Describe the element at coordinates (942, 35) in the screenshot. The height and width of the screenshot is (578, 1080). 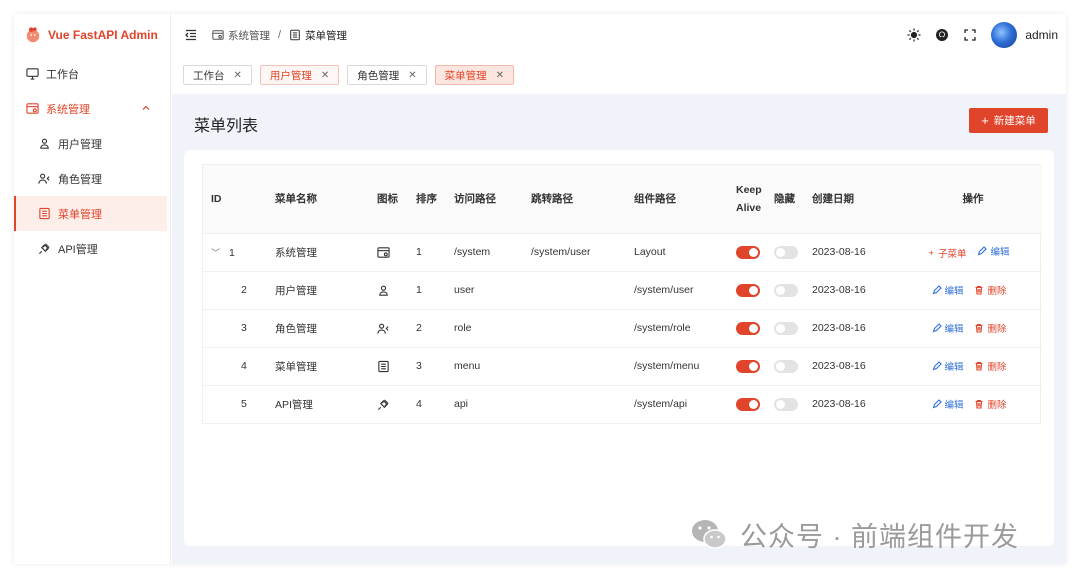
I see `github-icon` at that location.